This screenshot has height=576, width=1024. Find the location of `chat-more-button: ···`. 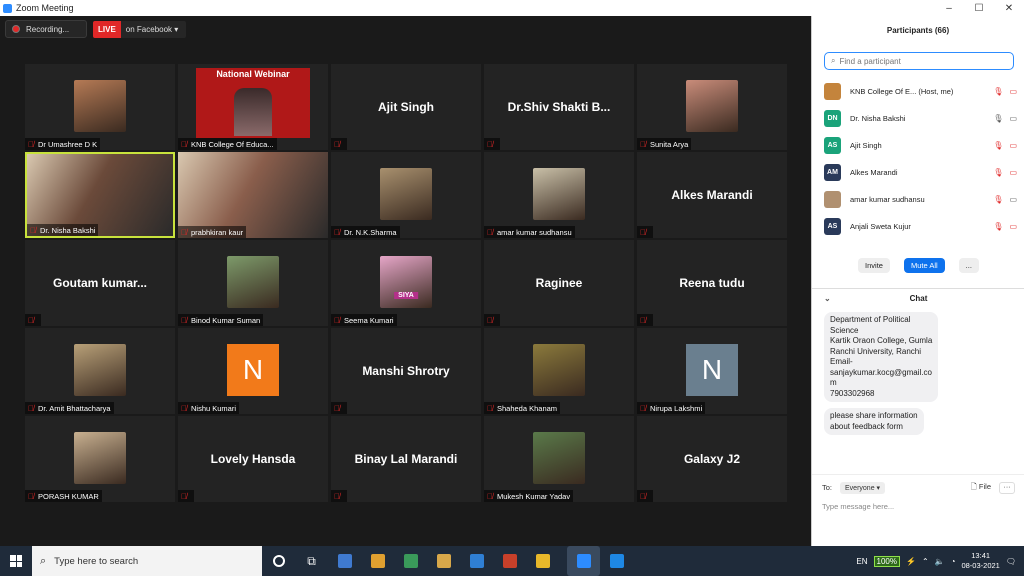

chat-more-button: ··· is located at coordinates (1007, 487).